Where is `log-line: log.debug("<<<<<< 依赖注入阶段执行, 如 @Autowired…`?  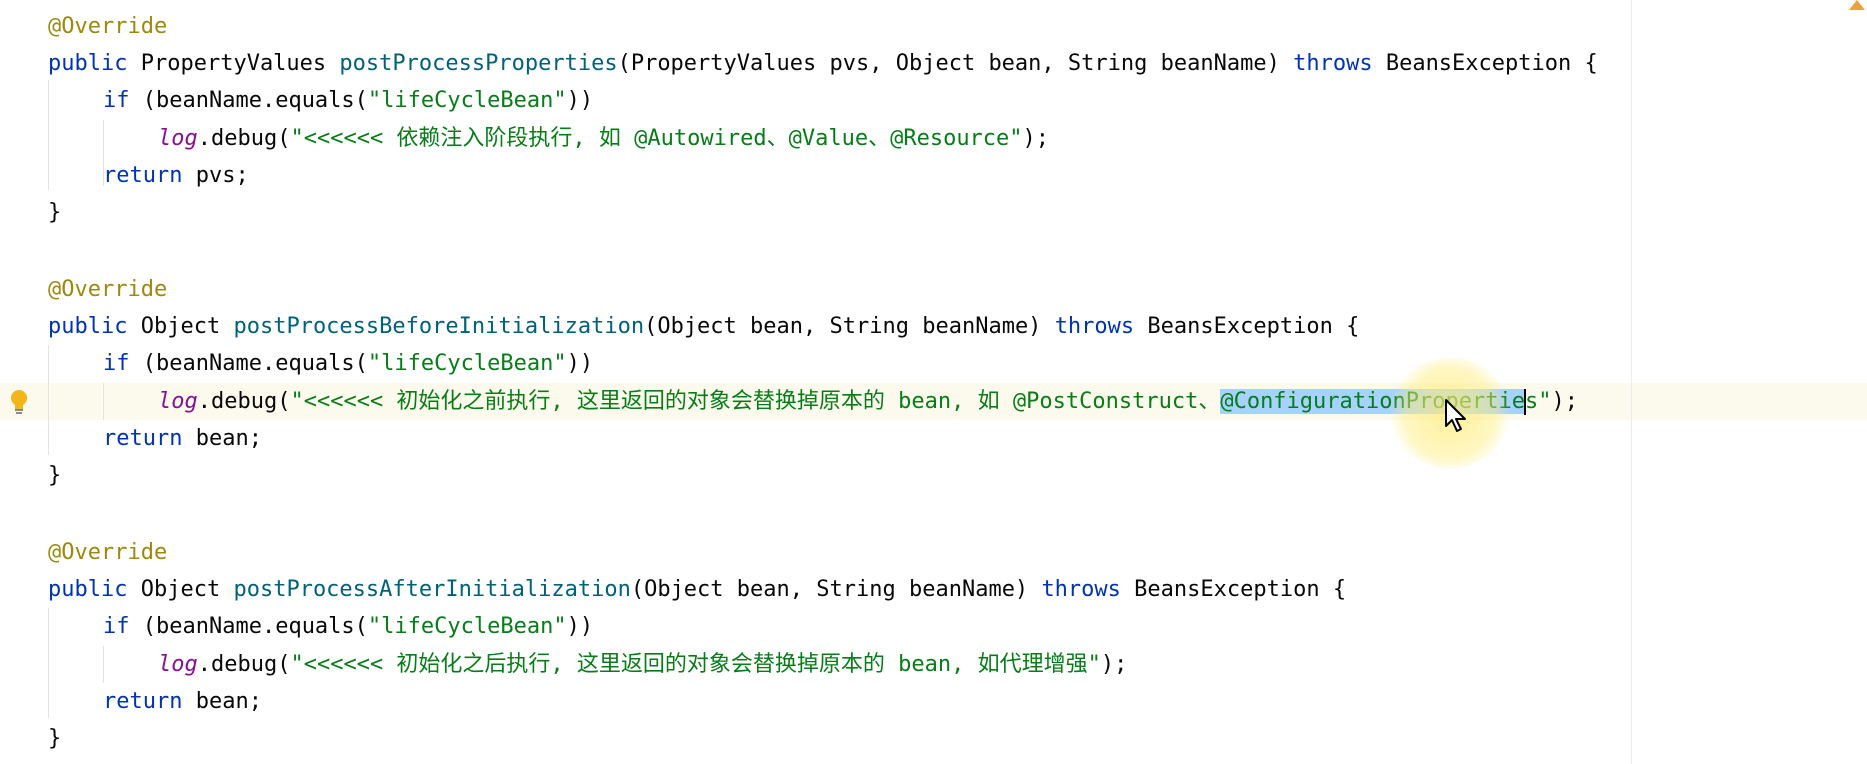
log-line: log.debug("<<<<<< 依赖注入阶段执行, 如 @Autowired… is located at coordinates (603, 138).